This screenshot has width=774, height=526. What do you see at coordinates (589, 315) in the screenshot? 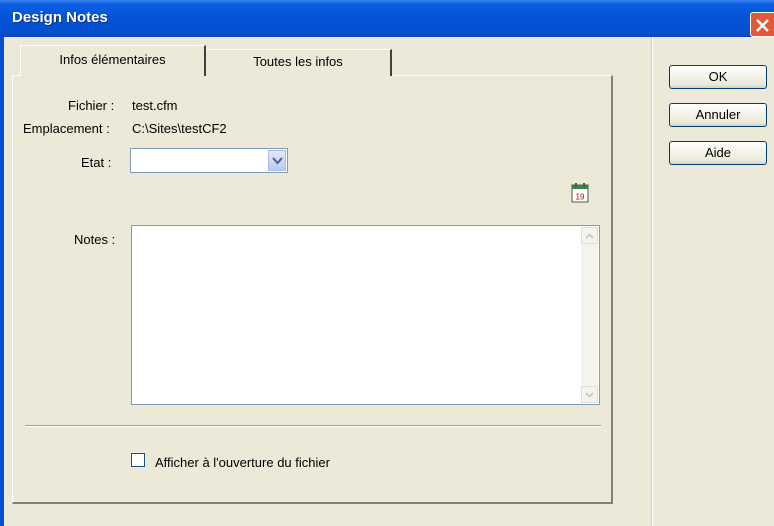
I see `notes-scrollbar` at bounding box center [589, 315].